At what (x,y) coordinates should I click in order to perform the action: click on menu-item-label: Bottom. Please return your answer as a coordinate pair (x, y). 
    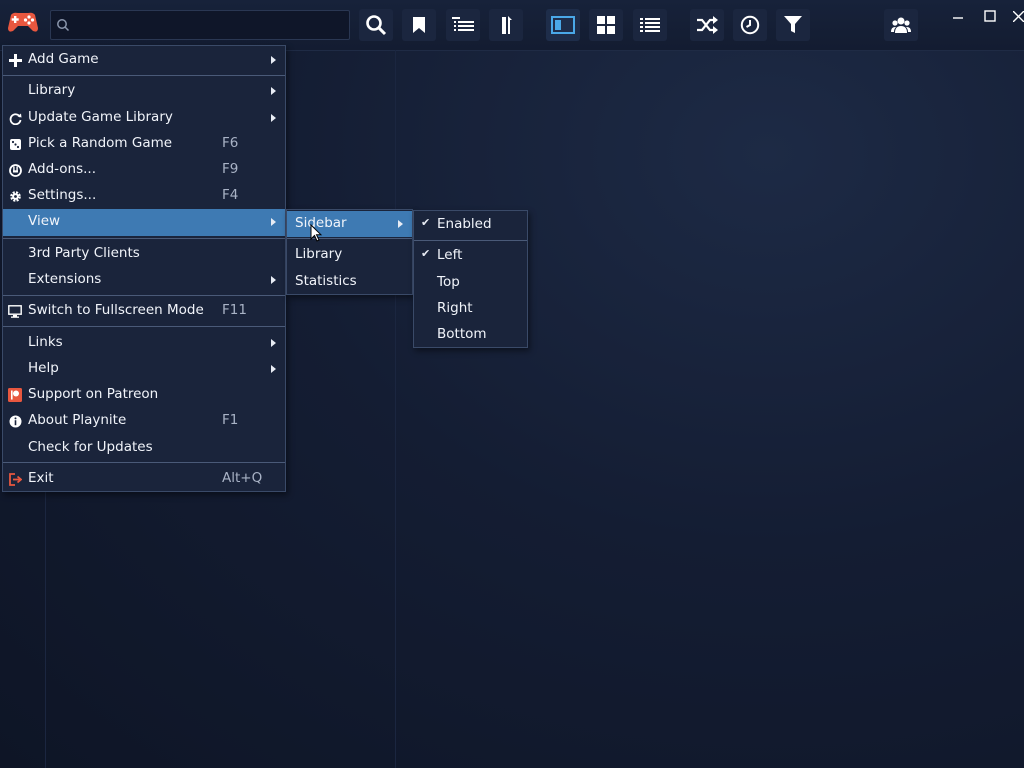
    Looking at the image, I should click on (462, 334).